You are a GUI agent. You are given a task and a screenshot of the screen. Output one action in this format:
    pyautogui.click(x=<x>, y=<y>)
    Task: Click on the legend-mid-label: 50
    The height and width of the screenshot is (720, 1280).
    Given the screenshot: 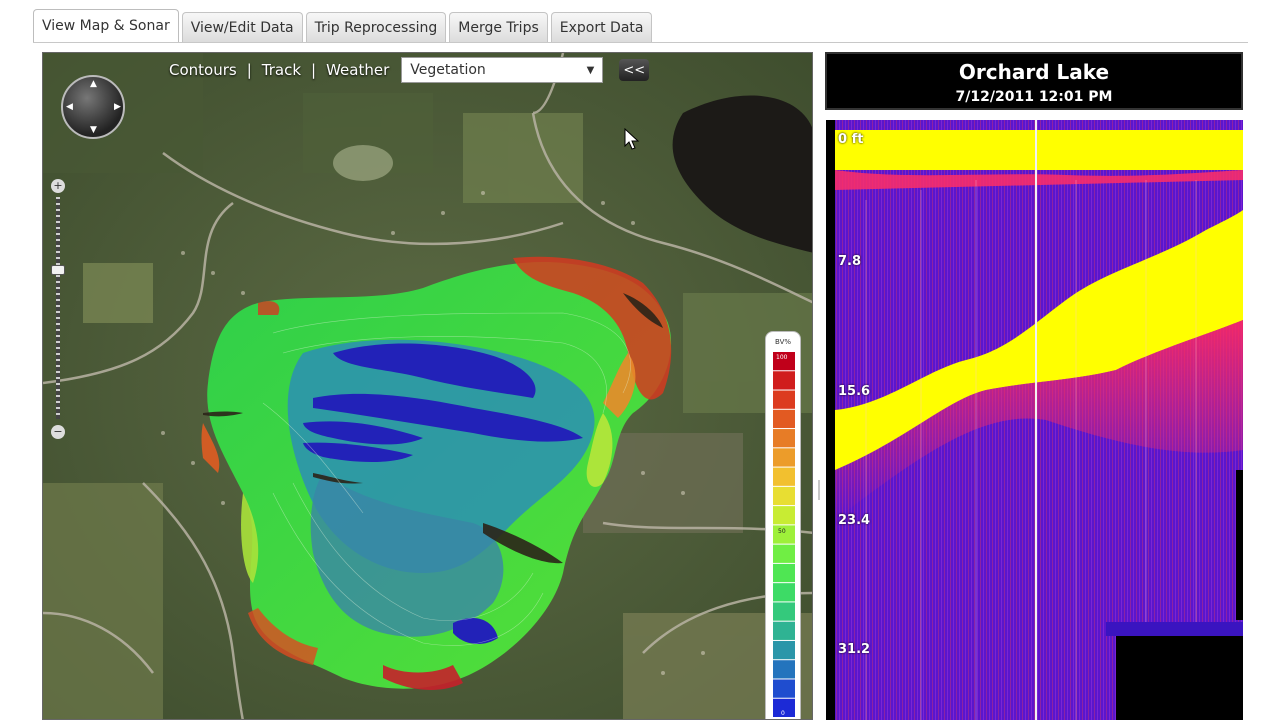 What is the action you would take?
    pyautogui.click(x=782, y=531)
    